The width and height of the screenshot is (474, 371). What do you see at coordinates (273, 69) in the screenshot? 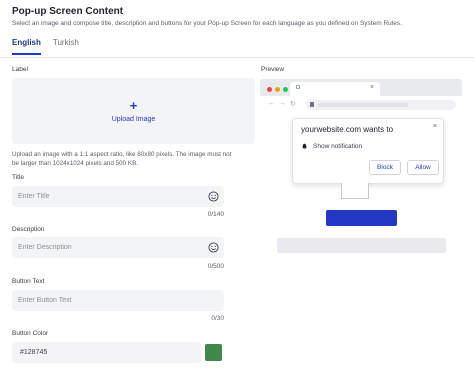
I see `preview-label: Preview` at bounding box center [273, 69].